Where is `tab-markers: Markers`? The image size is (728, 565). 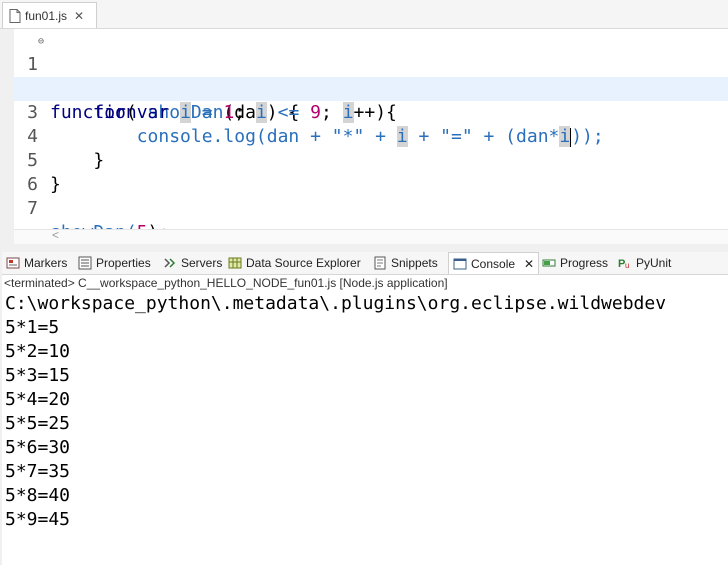
tab-markers: Markers is located at coordinates (36, 263).